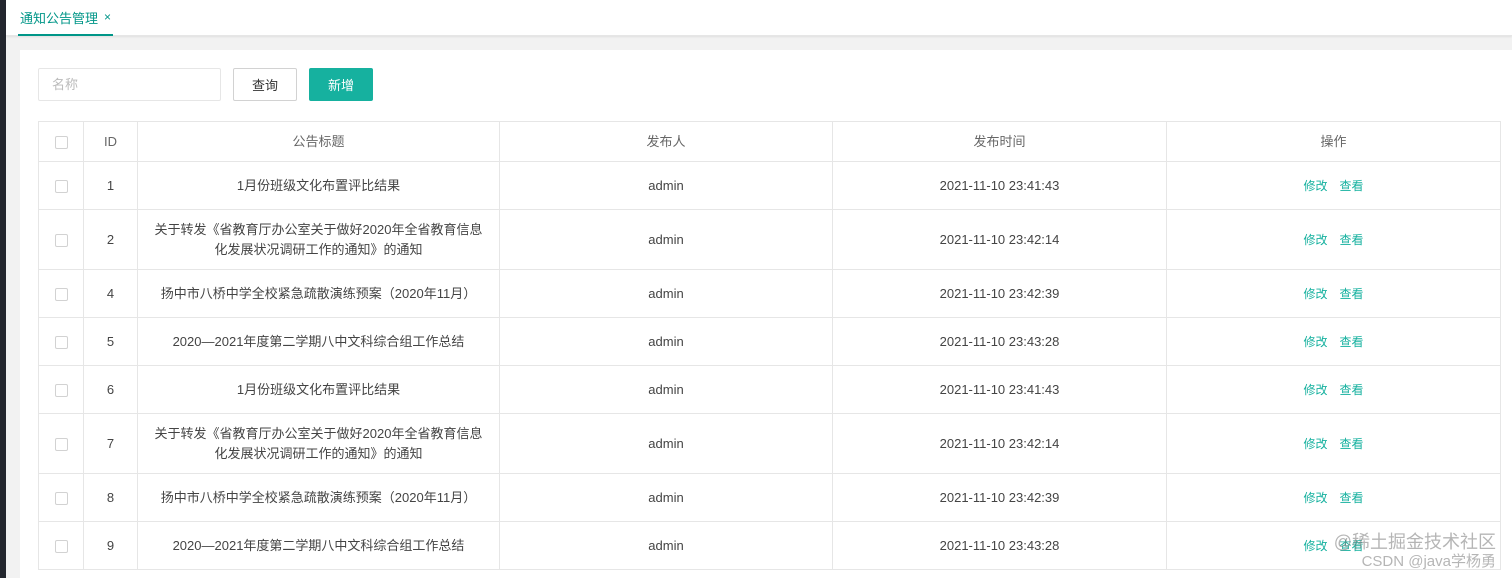 This screenshot has width=1512, height=578. Describe the element at coordinates (110, 389) in the screenshot. I see `cell-id: 6` at that location.